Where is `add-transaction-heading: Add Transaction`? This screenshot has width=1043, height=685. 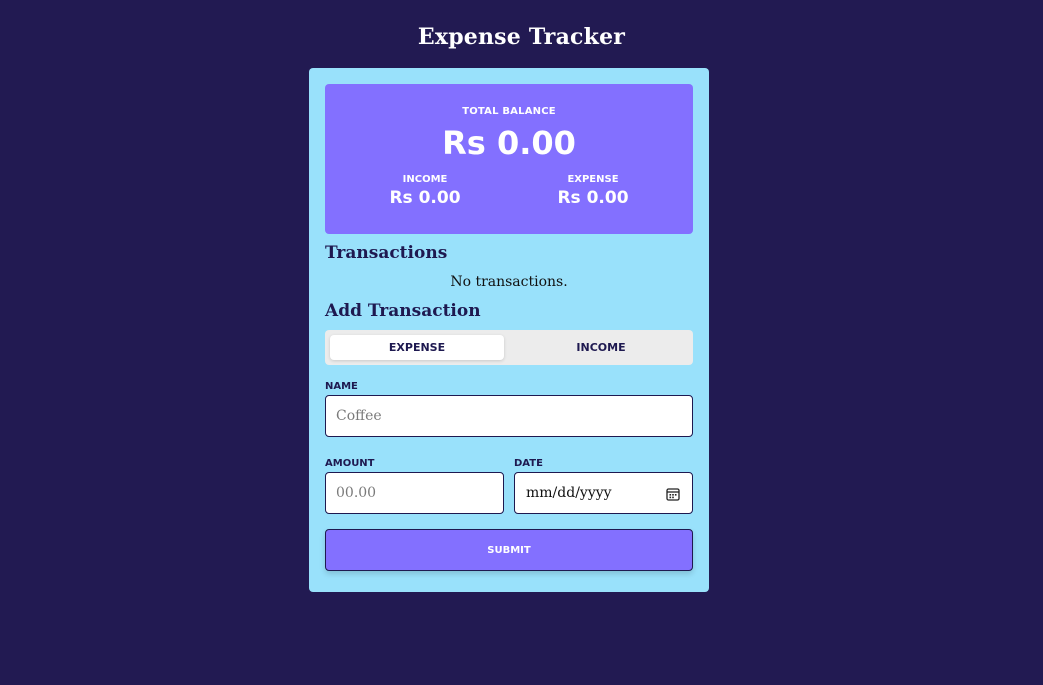
add-transaction-heading: Add Transaction is located at coordinates (403, 311).